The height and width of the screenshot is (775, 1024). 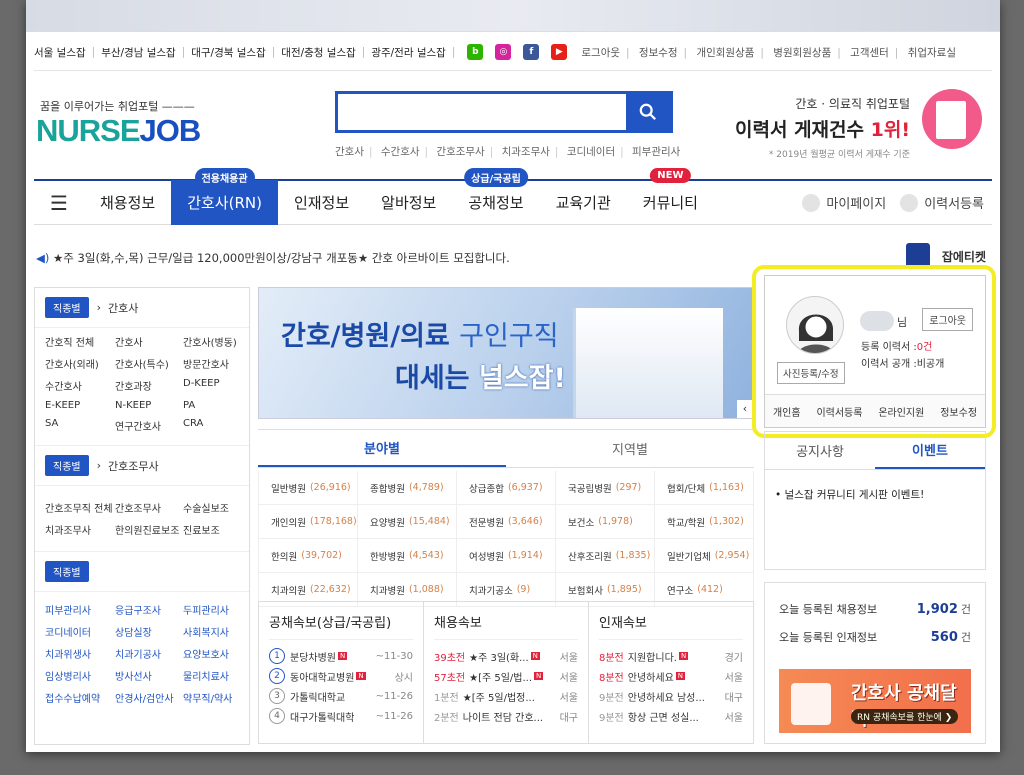 I want to click on logout-link: 로그아웃, so click(x=600, y=53).